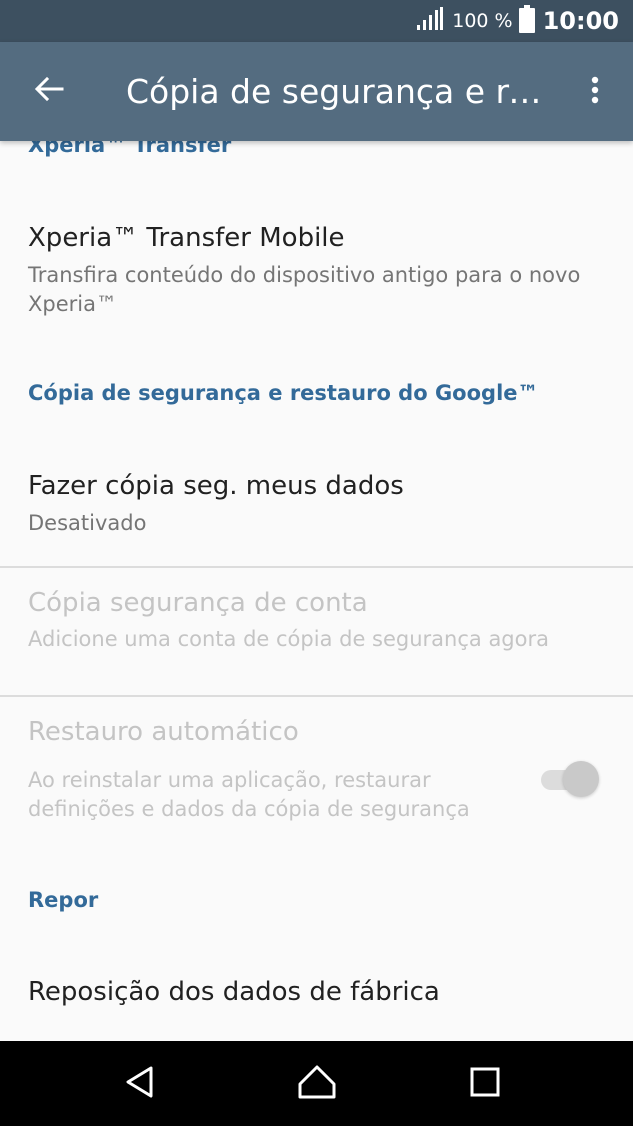 Image resolution: width=633 pixels, height=1126 pixels. I want to click on backup-my-data-item: Fazer cópia seg. meus dados Desativado, so click(316, 508).